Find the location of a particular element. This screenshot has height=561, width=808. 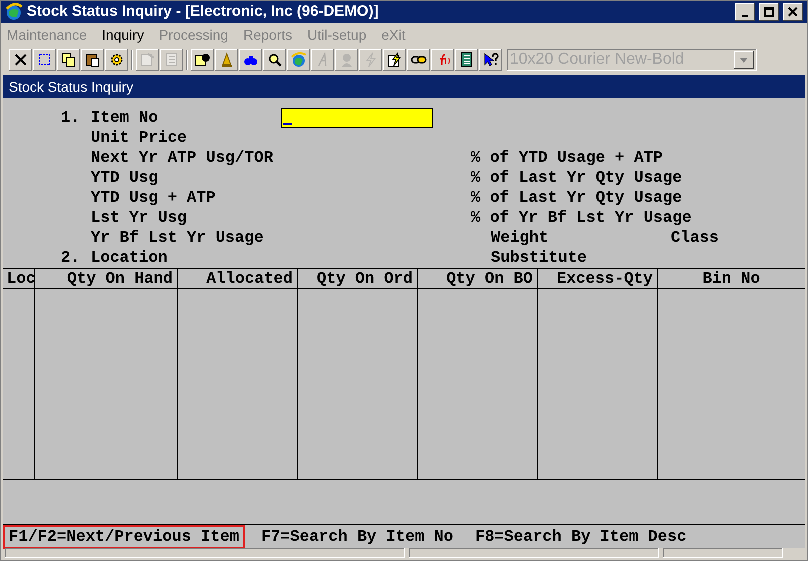

column-header: Qty On Hand is located at coordinates (106, 279).